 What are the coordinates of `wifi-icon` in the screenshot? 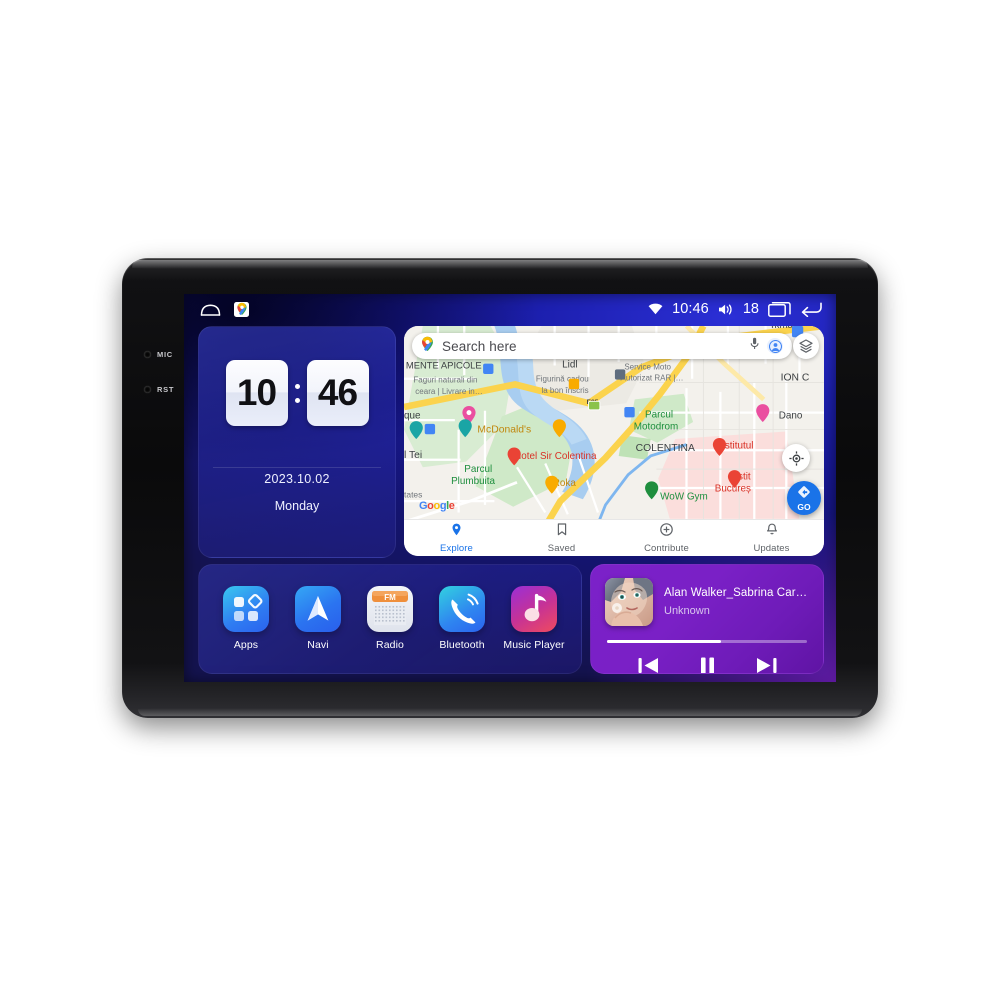 It's located at (655, 309).